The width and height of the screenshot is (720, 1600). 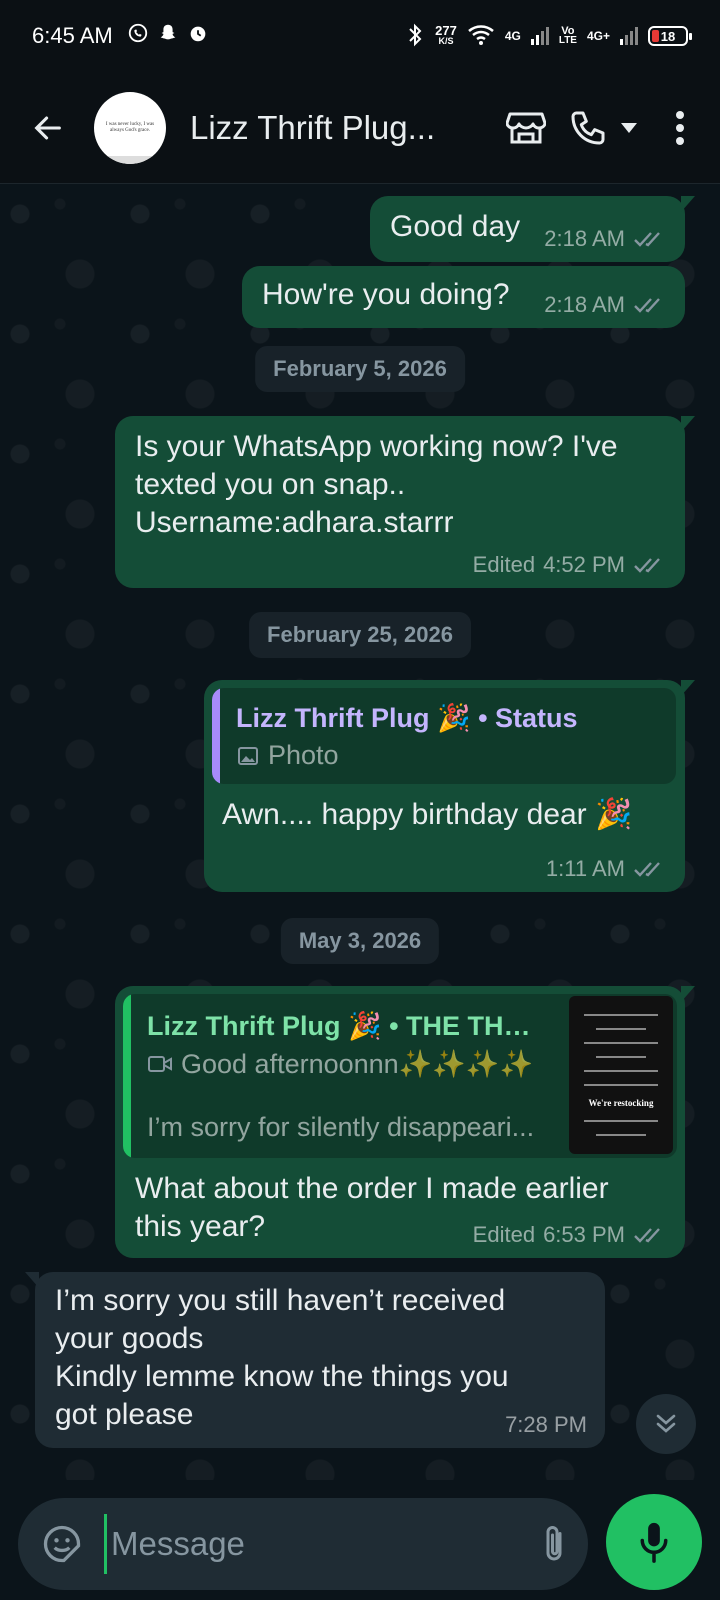 What do you see at coordinates (168, 36) in the screenshot?
I see `snapchat-icon` at bounding box center [168, 36].